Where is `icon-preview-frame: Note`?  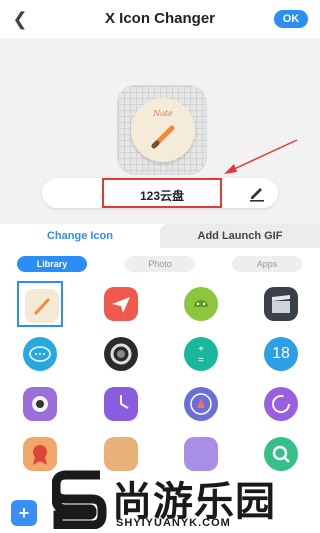
icon-preview-frame: Note is located at coordinates (162, 130).